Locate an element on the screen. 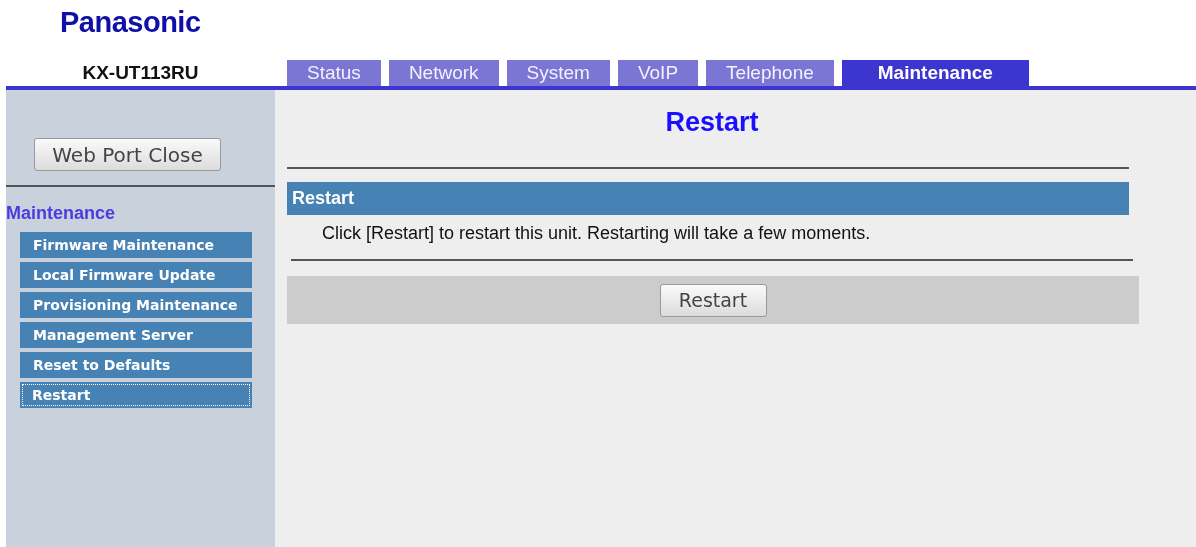 Image resolution: width=1196 pixels, height=547 pixels. nav-tab: VoIP is located at coordinates (658, 73).